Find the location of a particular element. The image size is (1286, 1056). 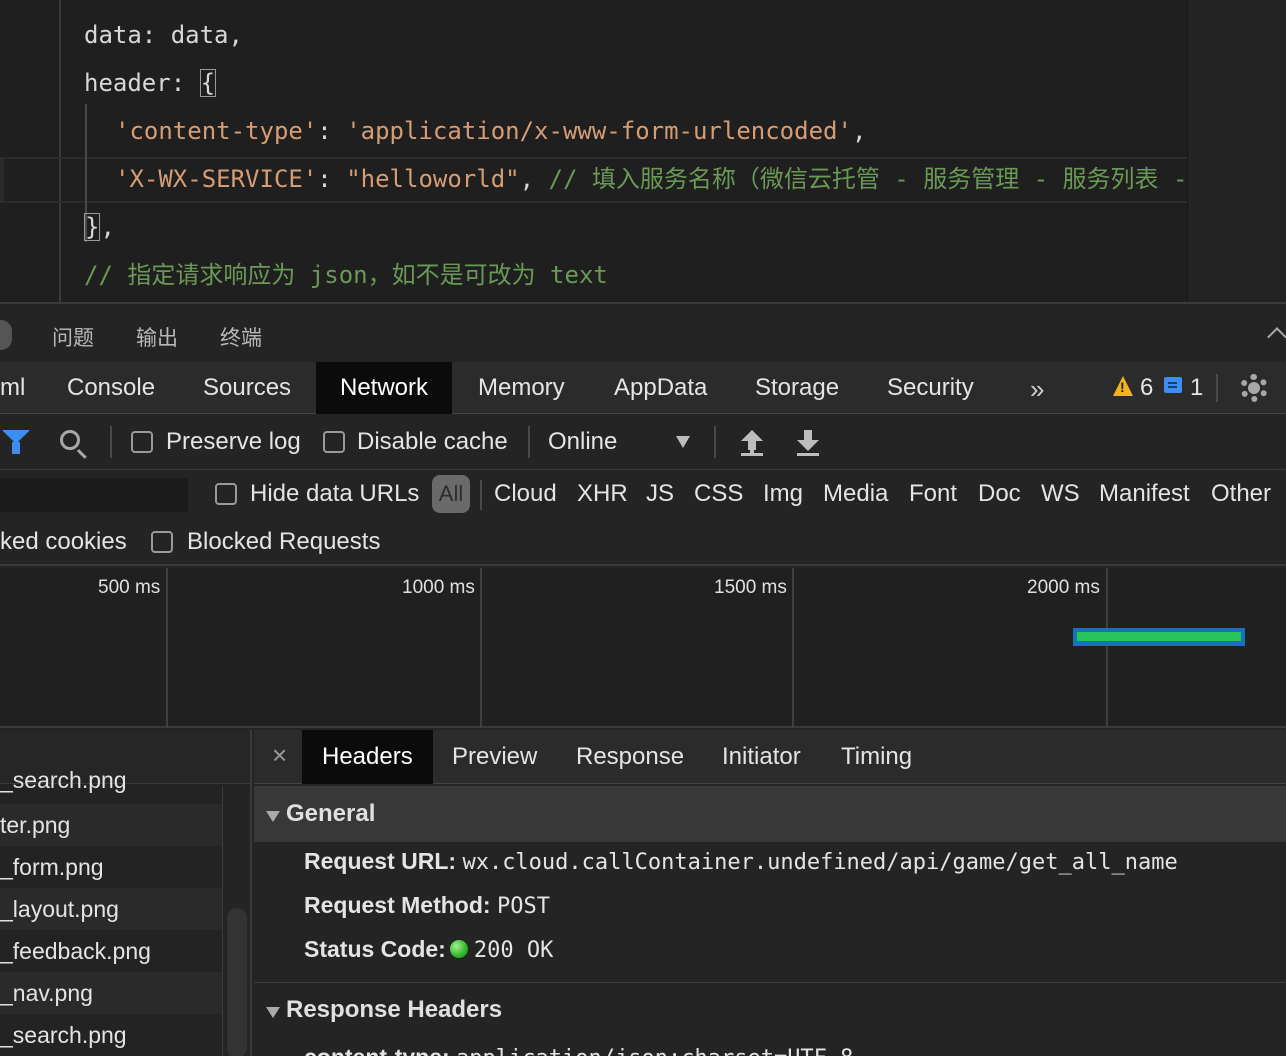

gear-icon is located at coordinates (1254, 388).